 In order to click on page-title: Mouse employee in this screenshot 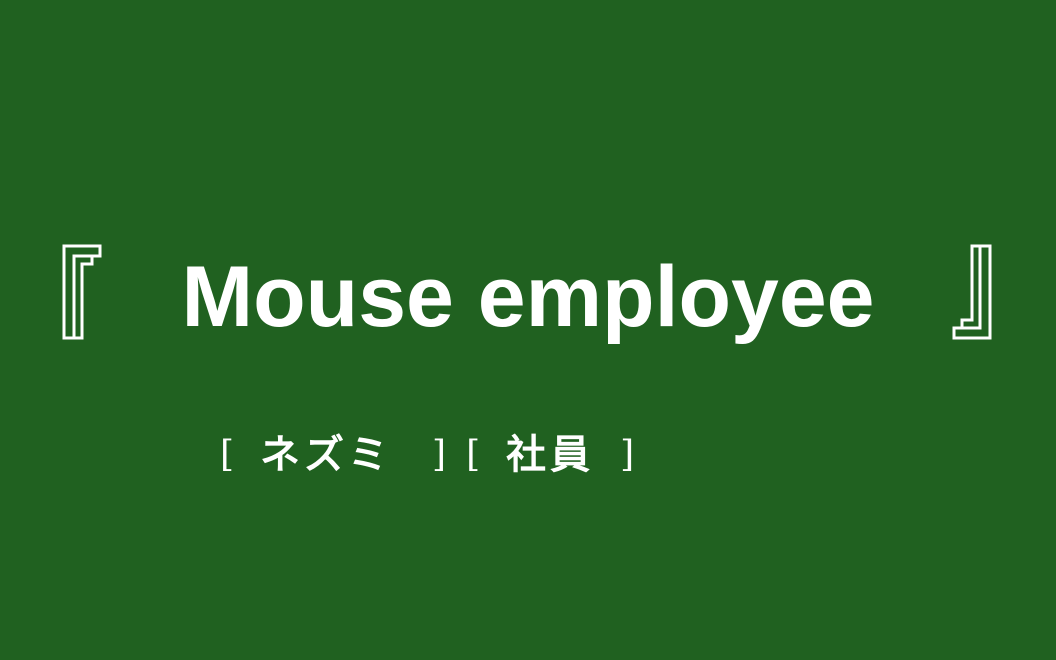, I will do `click(528, 297)`.